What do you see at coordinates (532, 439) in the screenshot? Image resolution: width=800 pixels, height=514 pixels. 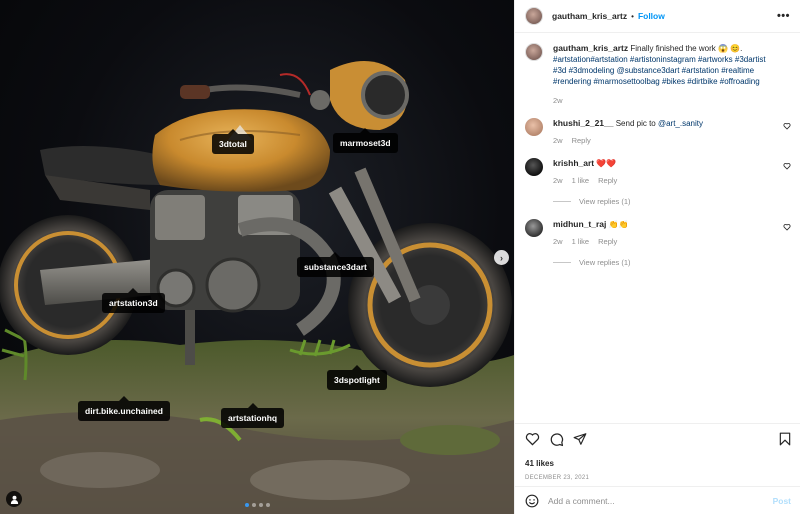 I see `like-heart-icon` at bounding box center [532, 439].